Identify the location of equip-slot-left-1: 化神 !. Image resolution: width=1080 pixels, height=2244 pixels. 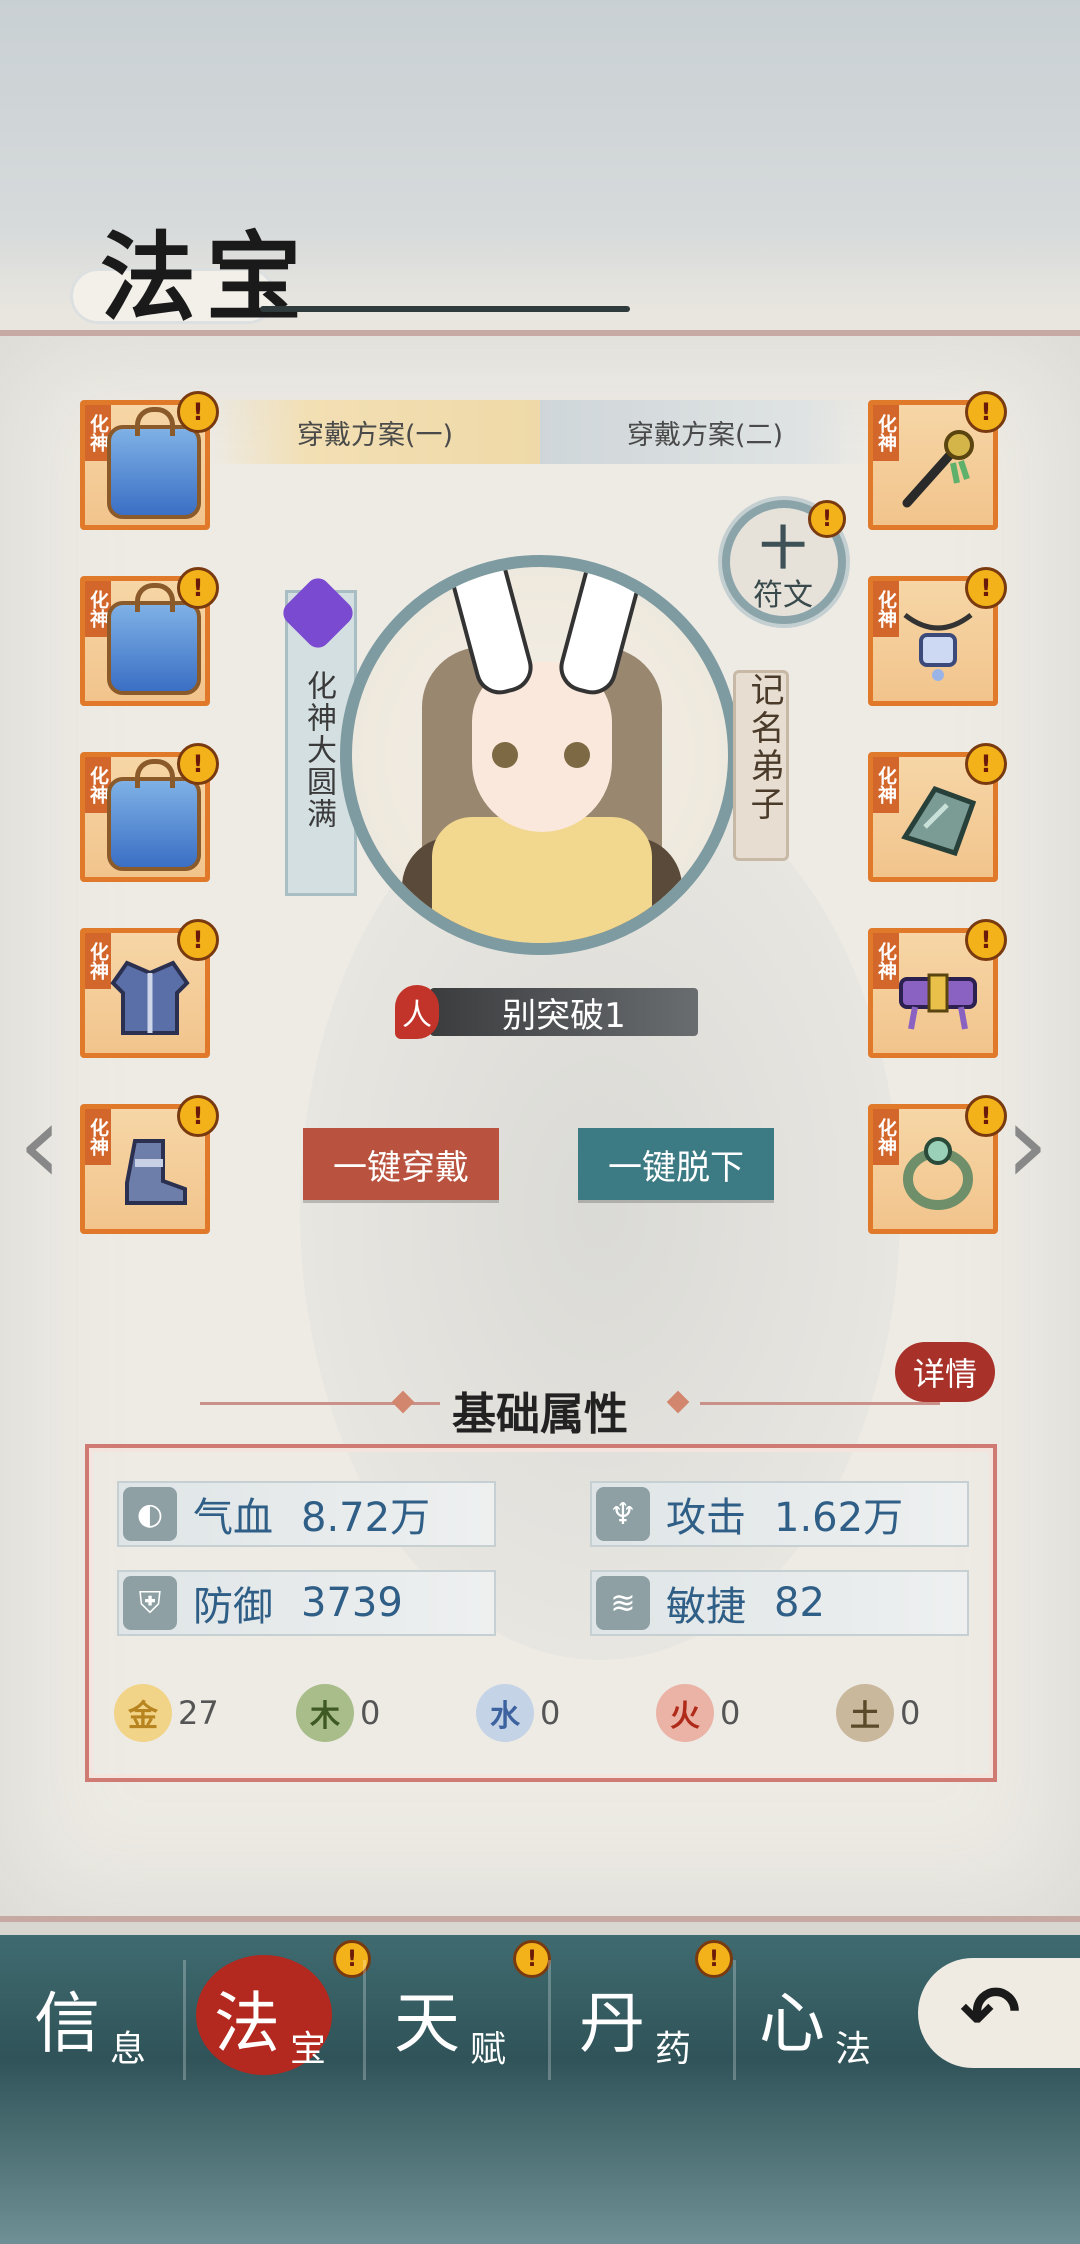
(149, 460).